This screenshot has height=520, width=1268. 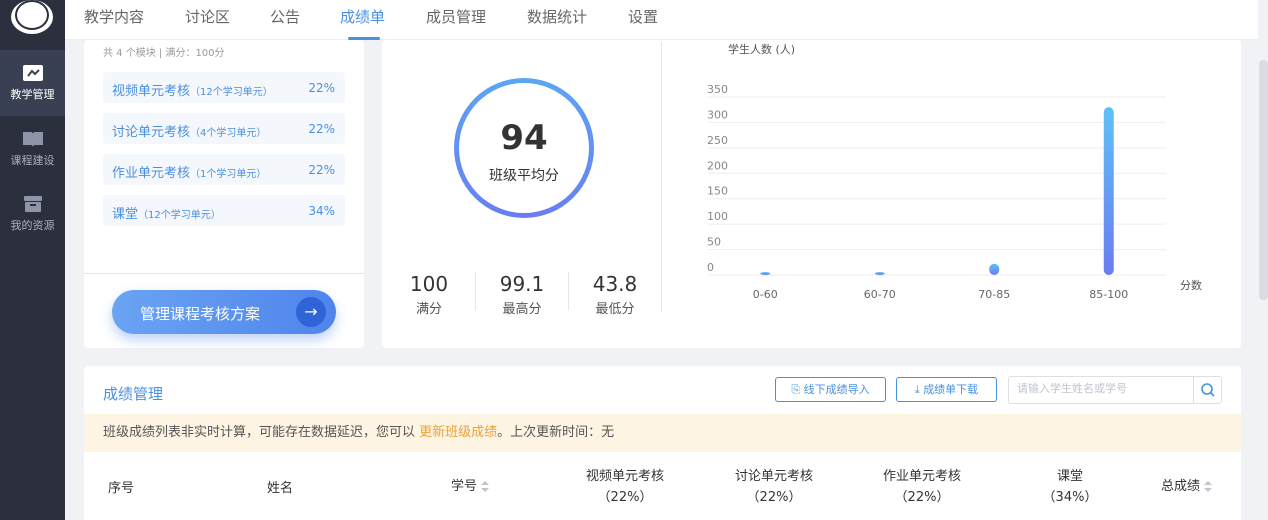 I want to click on y-tick-label: 150, so click(x=717, y=191).